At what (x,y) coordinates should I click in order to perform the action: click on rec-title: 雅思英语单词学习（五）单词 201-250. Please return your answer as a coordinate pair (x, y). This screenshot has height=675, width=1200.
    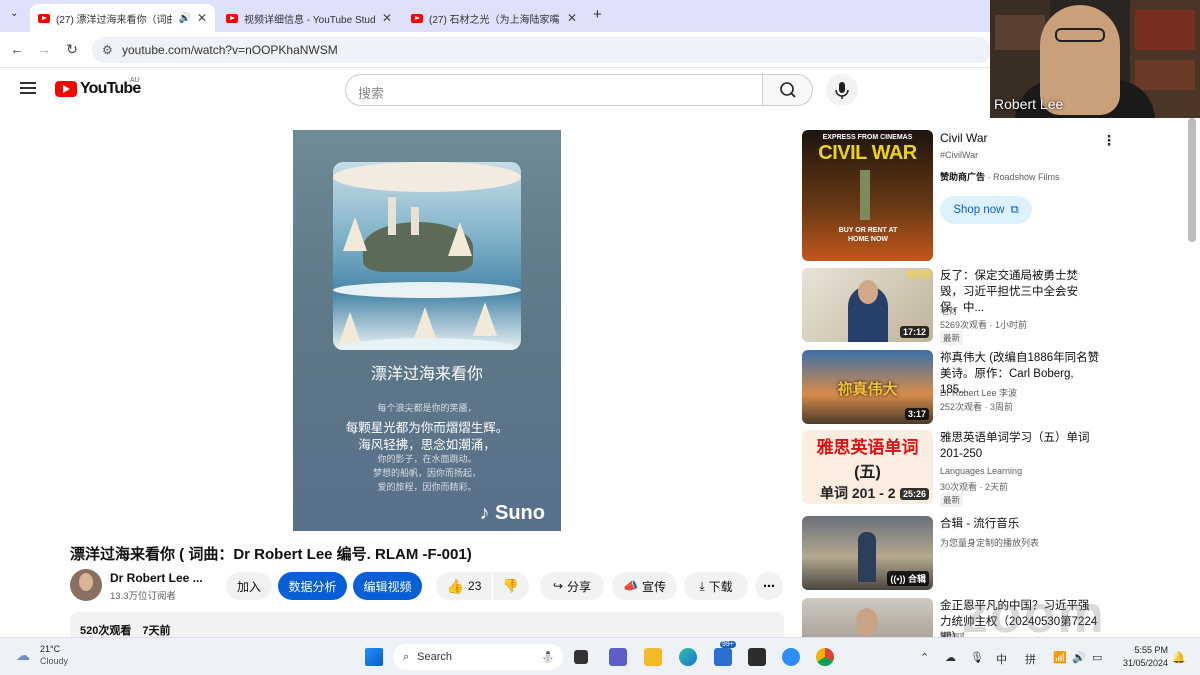
    Looking at the image, I should click on (1020, 446).